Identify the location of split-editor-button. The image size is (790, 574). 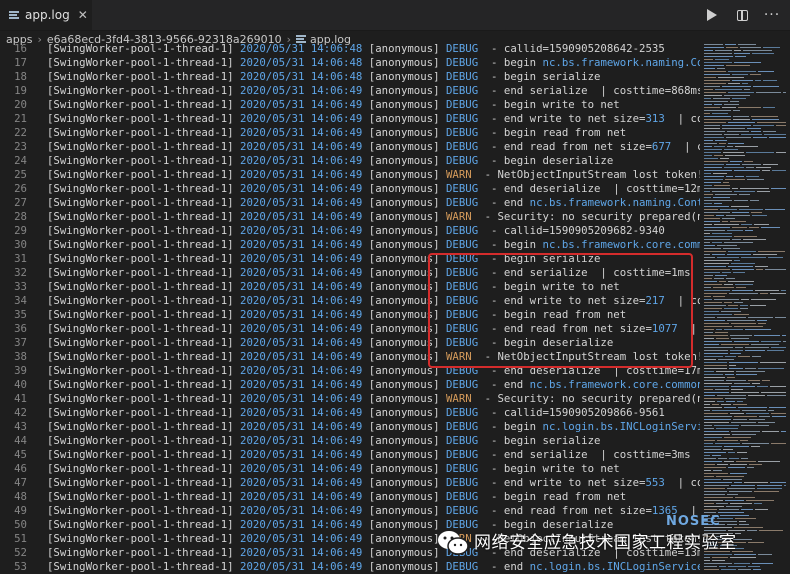
(742, 15).